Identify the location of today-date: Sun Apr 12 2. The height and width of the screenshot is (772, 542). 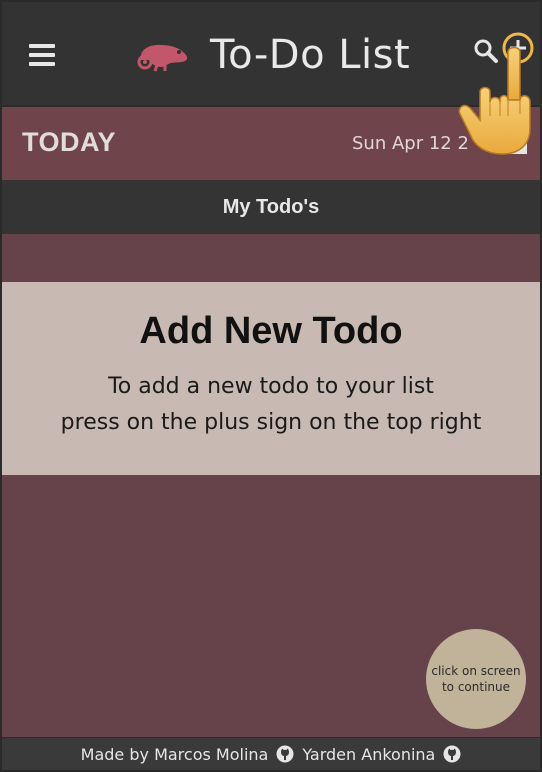
(410, 143).